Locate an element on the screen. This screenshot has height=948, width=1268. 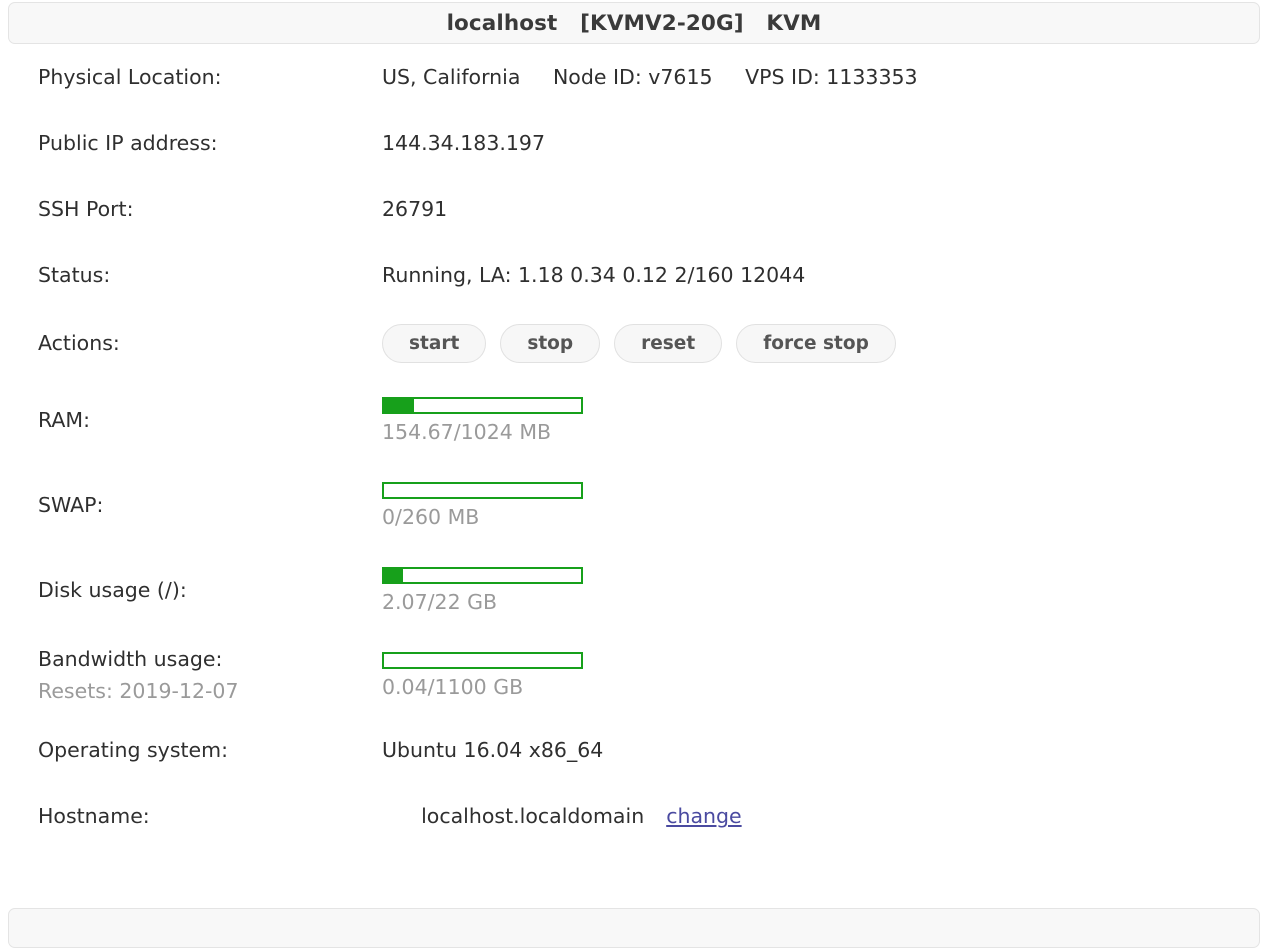
hostname-value-group: localhost.localdomain change is located at coordinates (581, 817).